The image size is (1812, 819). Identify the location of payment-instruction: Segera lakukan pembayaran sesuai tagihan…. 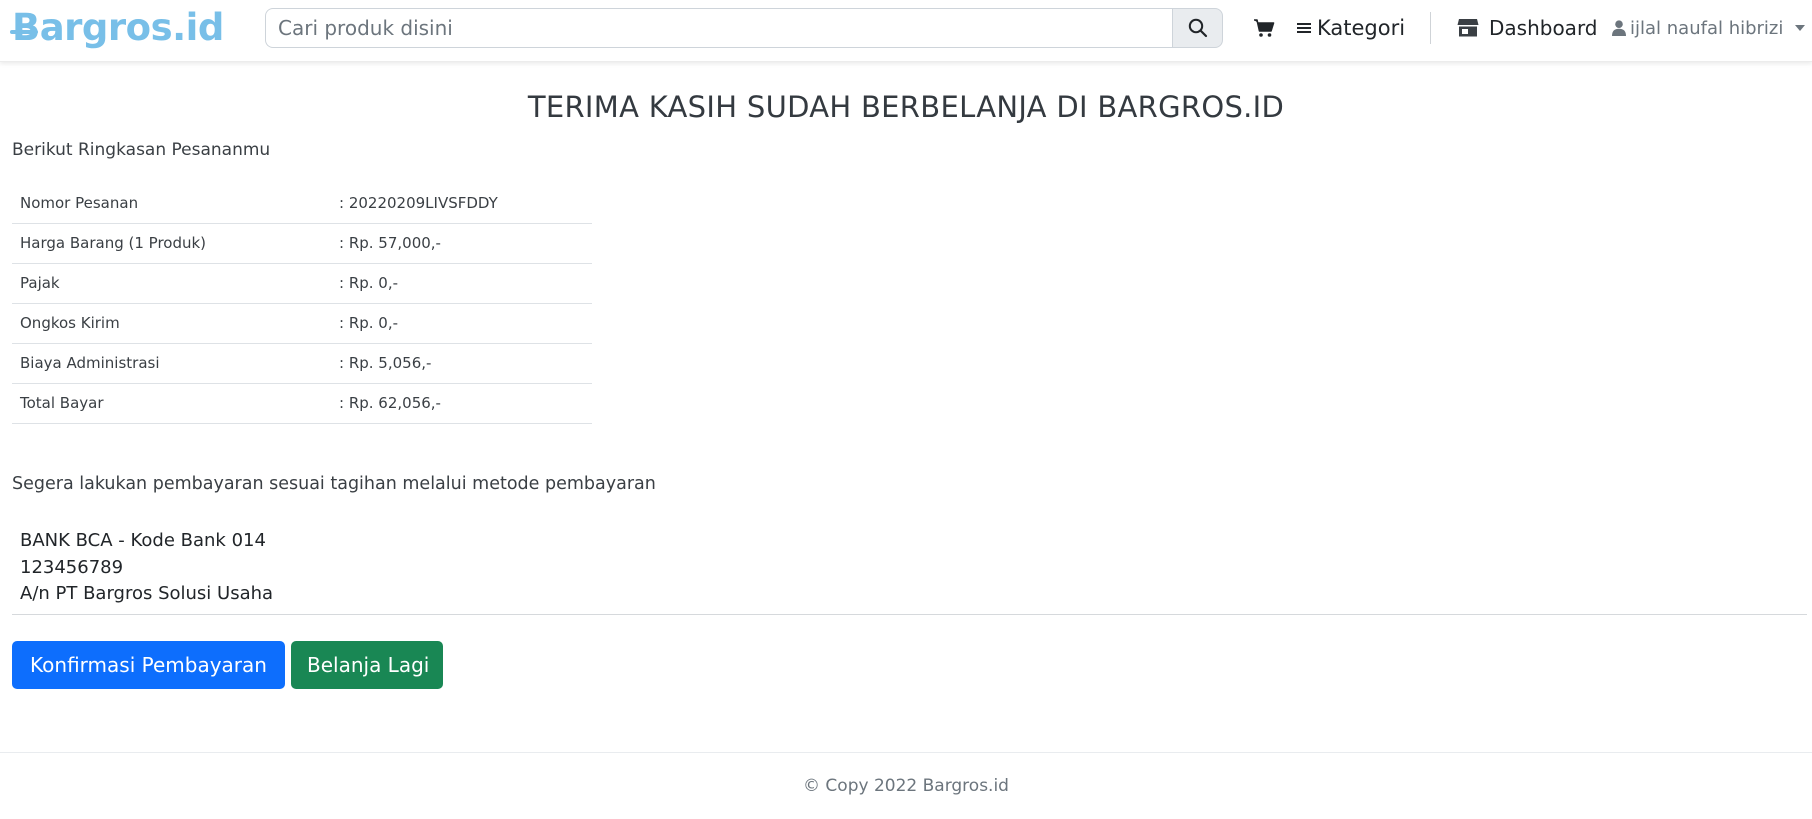
(334, 484).